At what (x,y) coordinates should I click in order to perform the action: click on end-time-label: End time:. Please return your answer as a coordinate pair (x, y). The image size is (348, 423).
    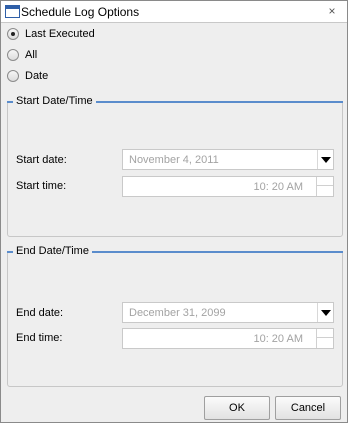
    Looking at the image, I should click on (39, 338).